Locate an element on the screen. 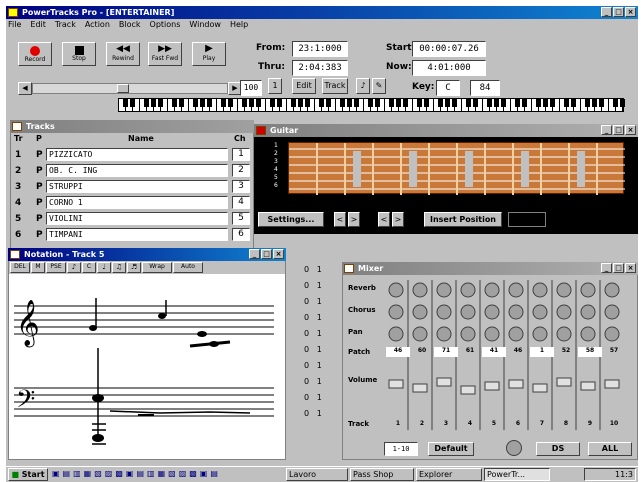  start-button: ■ Start is located at coordinates (28, 474).